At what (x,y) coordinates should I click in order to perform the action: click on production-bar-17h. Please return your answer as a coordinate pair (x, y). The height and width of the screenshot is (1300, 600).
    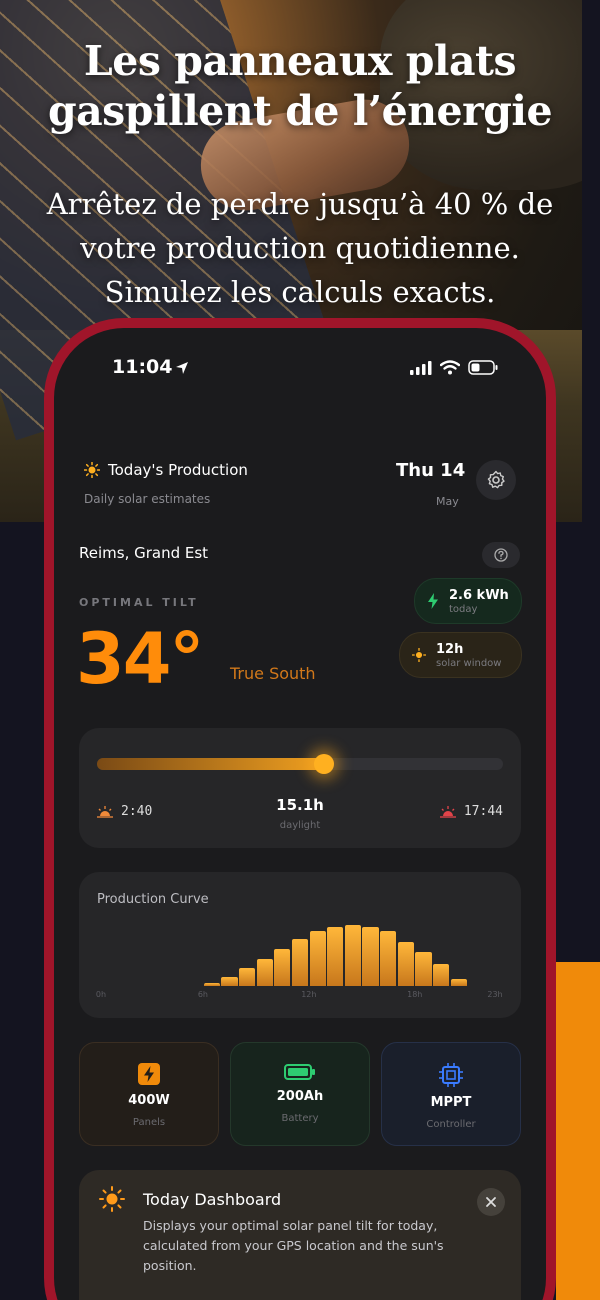
    Looking at the image, I should click on (406, 963).